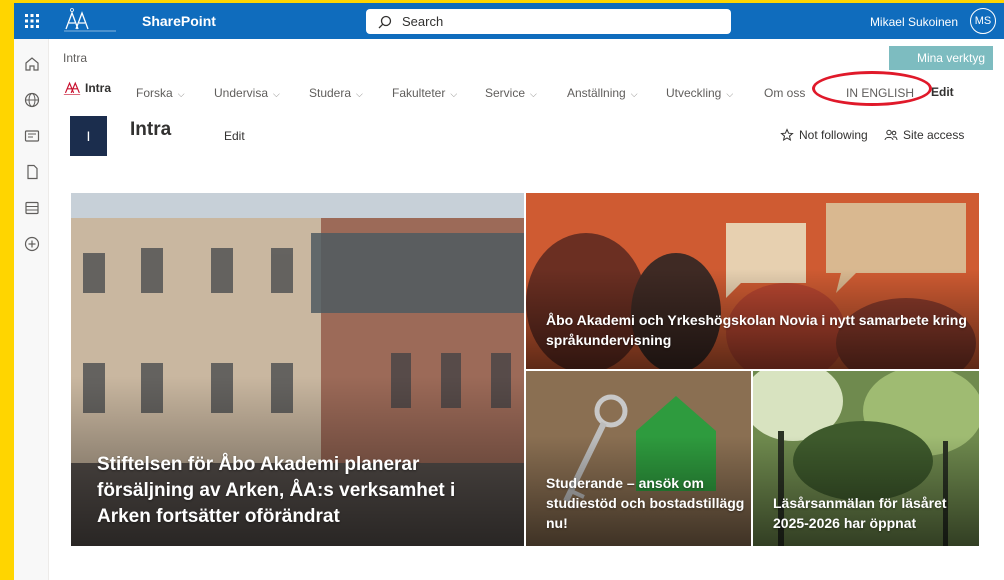 This screenshot has width=1004, height=580. I want to click on nav-label: Studera, so click(330, 93).